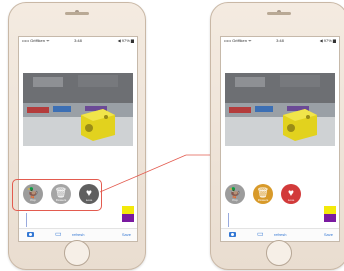 The width and height of the screenshot is (344, 271). What do you see at coordinates (235, 194) in the screenshot?
I see `filter-pop-button: 🦆 Pop` at bounding box center [235, 194].